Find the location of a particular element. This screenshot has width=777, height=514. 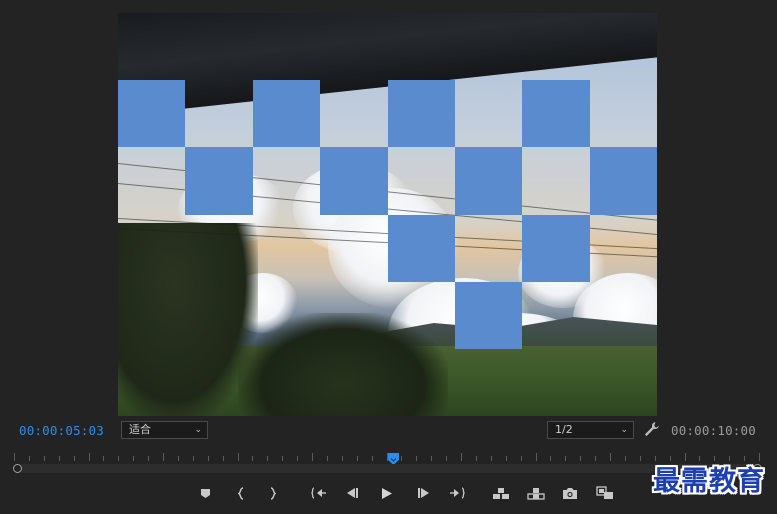

play-icon is located at coordinates (387, 493).